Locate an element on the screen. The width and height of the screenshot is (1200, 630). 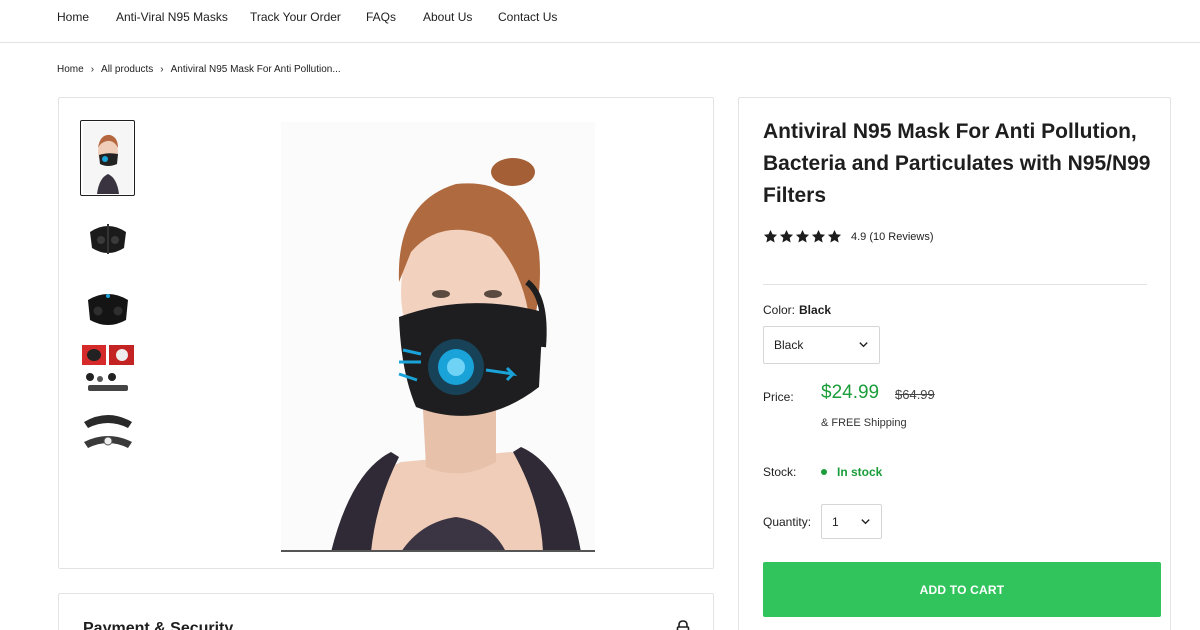
color-option-label: Color: Black is located at coordinates (797, 310).